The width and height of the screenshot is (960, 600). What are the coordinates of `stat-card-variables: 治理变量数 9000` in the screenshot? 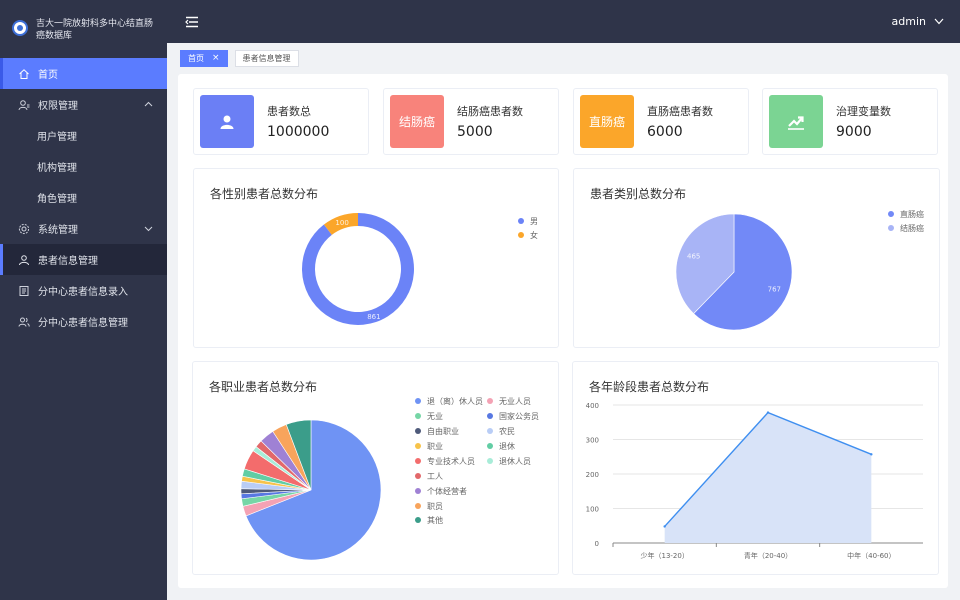 It's located at (850, 121).